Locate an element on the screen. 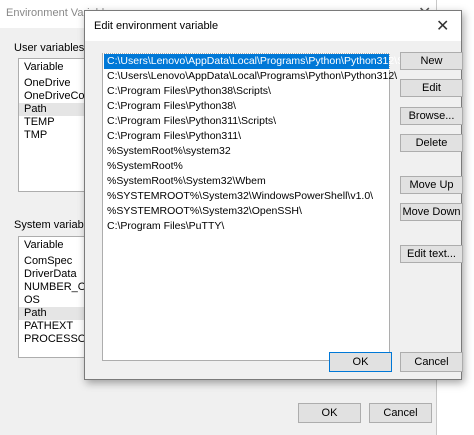 This screenshot has height=435, width=474. list-item: OS is located at coordinates (54, 300).